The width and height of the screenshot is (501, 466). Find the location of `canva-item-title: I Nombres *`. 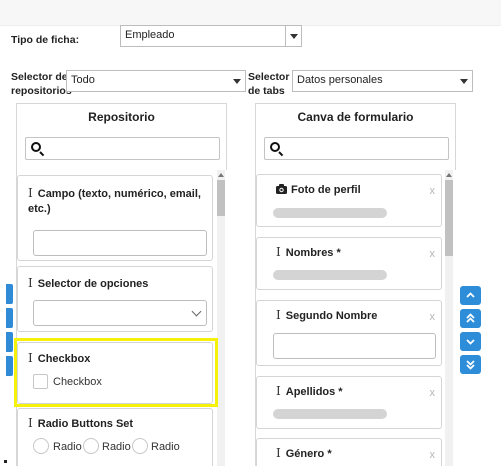

canva-item-title: I Nombres * is located at coordinates (308, 252).